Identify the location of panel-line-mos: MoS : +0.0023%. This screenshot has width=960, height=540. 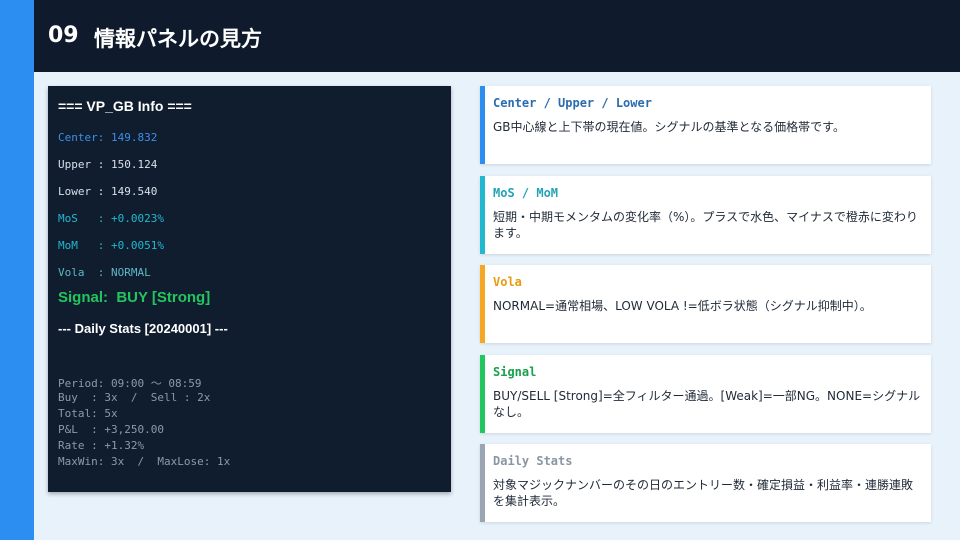
(111, 218).